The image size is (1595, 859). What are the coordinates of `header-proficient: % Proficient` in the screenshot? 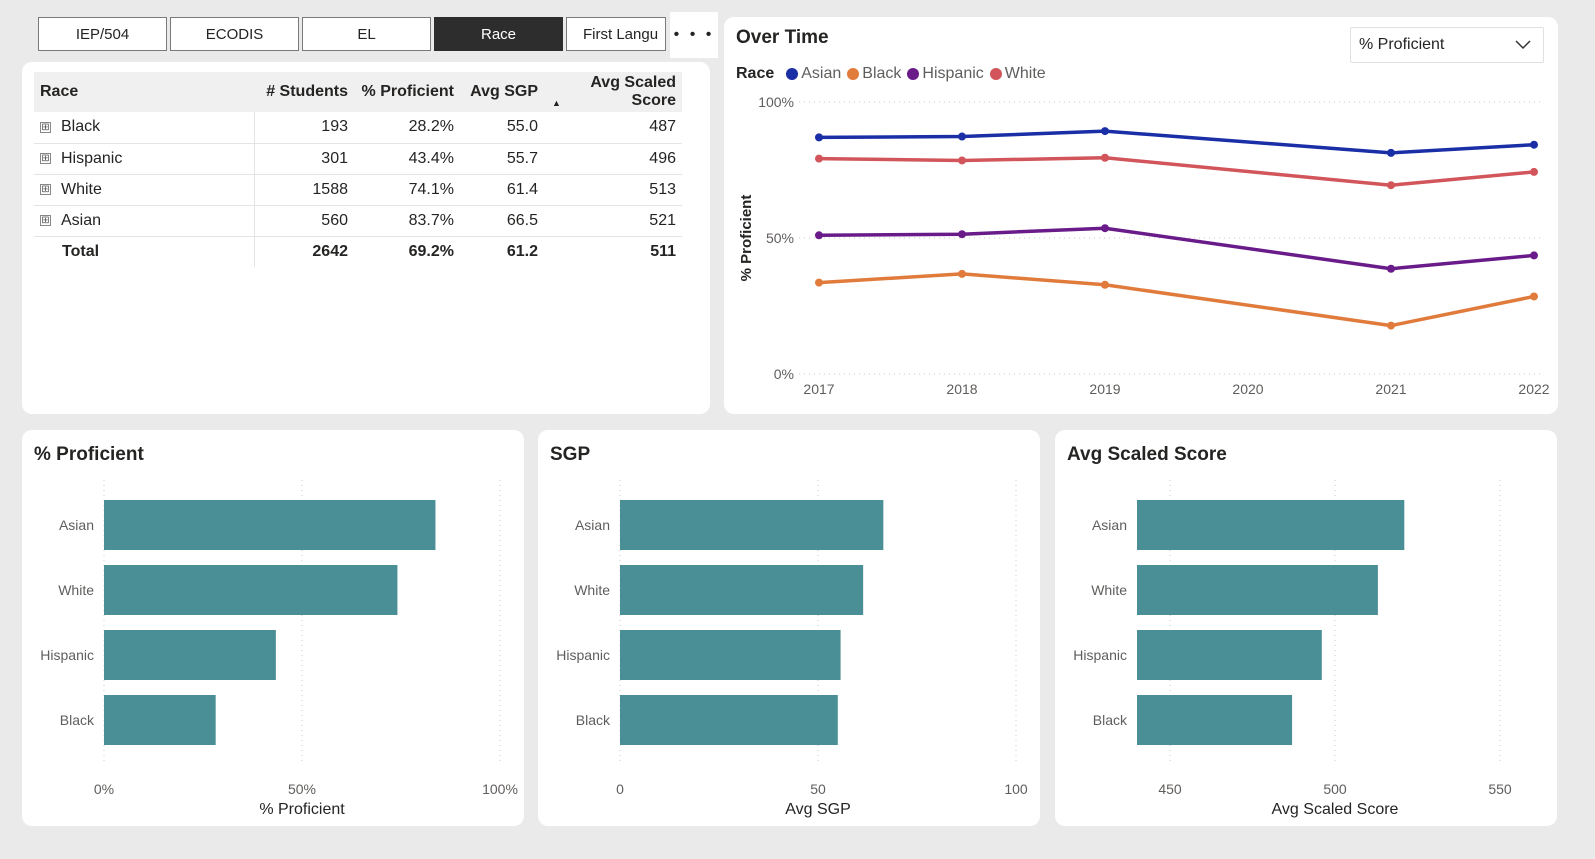 It's located at (407, 92).